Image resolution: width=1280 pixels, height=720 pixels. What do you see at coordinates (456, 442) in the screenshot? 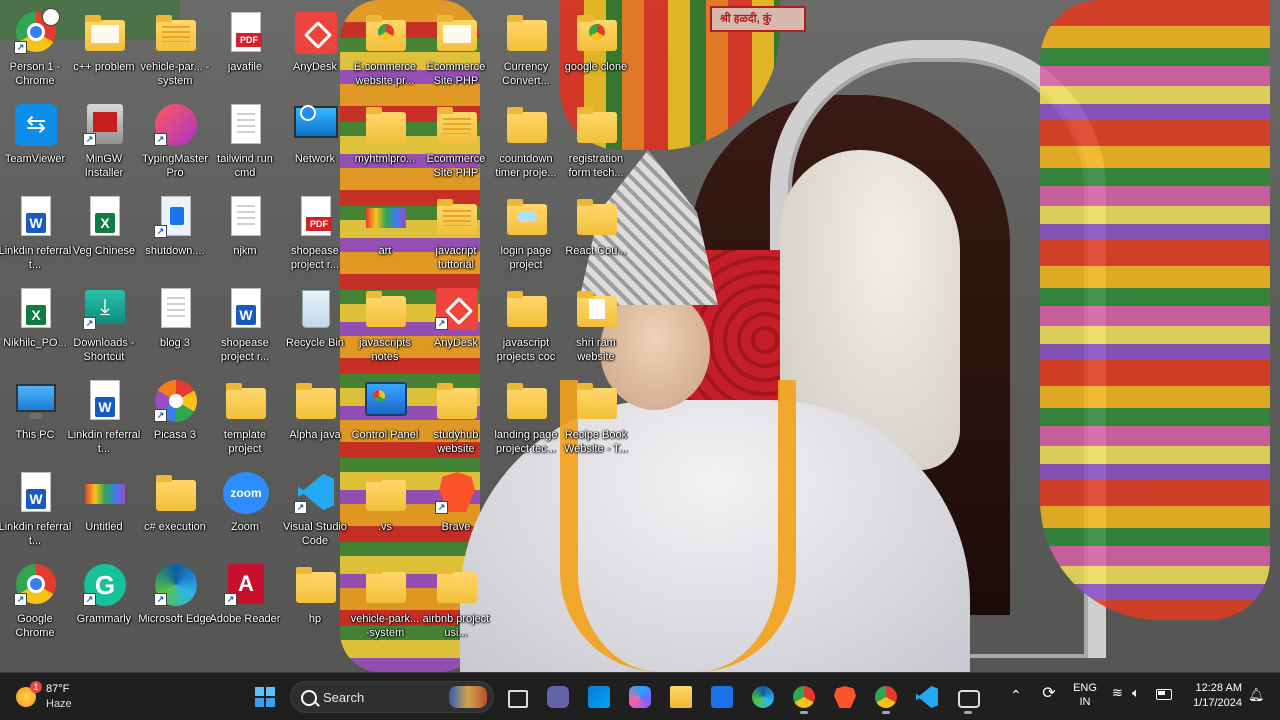
I see `icon-label: studyhub website` at bounding box center [456, 442].